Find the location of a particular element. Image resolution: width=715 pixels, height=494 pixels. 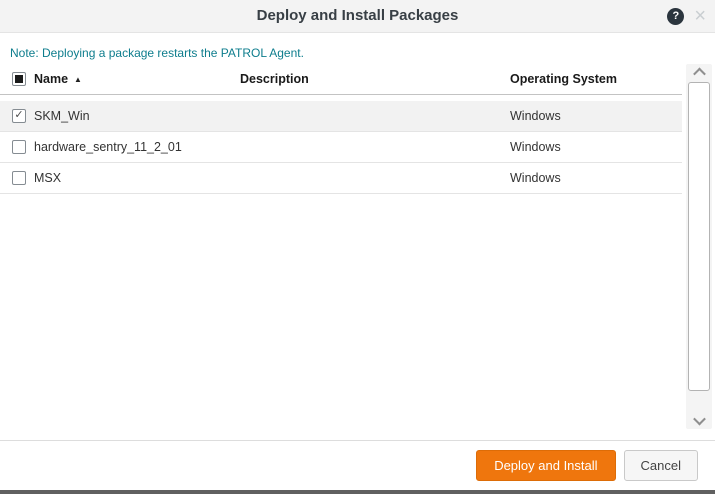

dialog-title: Deploy and Install Packages is located at coordinates (357, 15).